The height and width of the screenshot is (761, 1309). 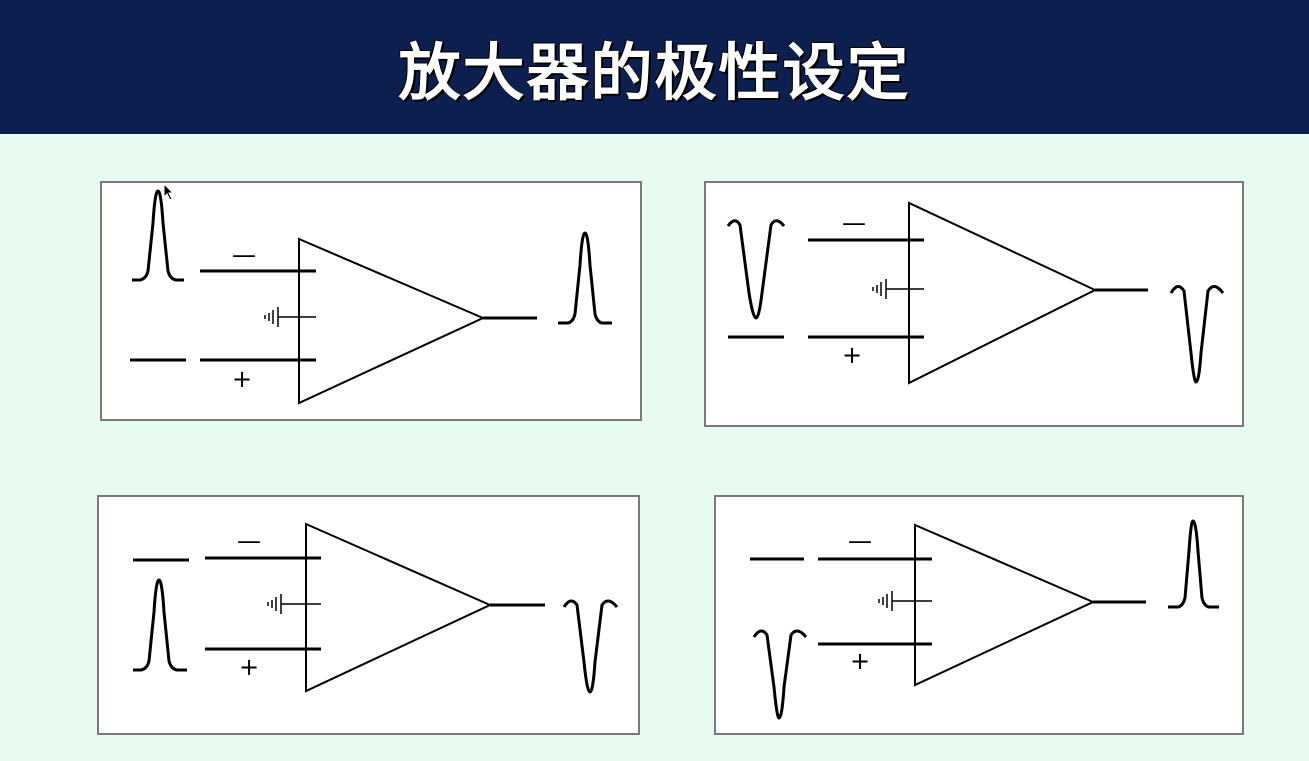 What do you see at coordinates (160, 625) in the screenshot?
I see `plus-input-signal-positive-pulse` at bounding box center [160, 625].